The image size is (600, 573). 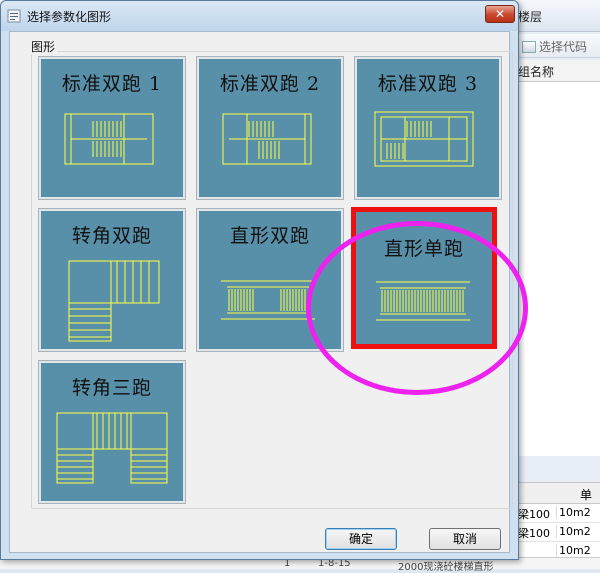 What do you see at coordinates (69, 17) in the screenshot?
I see `dialog-title: 选择参数化图形` at bounding box center [69, 17].